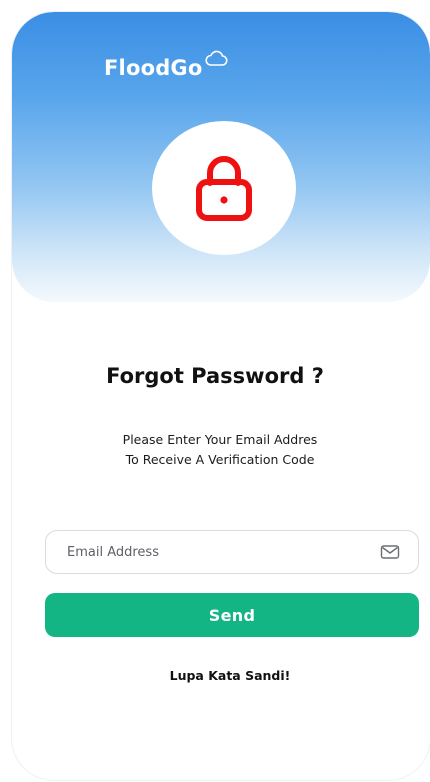  What do you see at coordinates (390, 552) in the screenshot?
I see `mail-icon` at bounding box center [390, 552].